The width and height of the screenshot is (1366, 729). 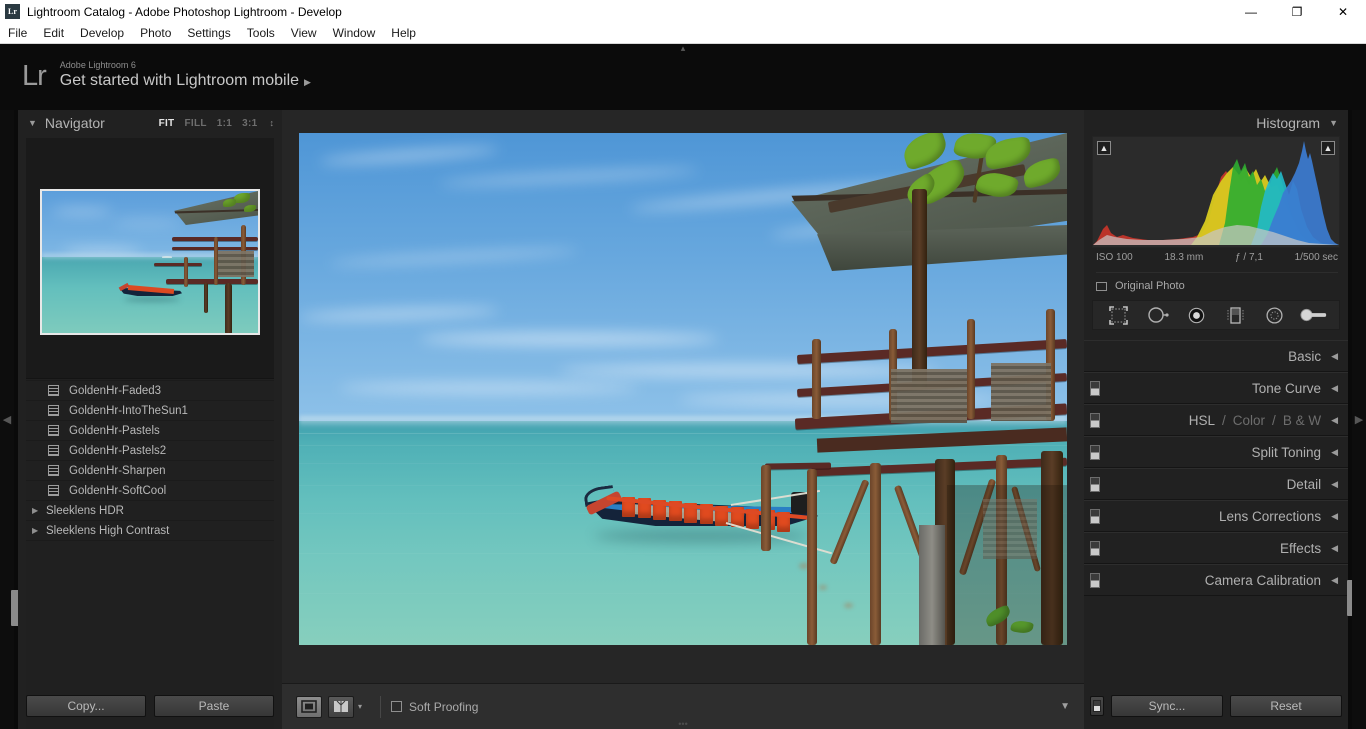 I want to click on preset-item: GoldenHr-Sharpen, so click(x=150, y=471).